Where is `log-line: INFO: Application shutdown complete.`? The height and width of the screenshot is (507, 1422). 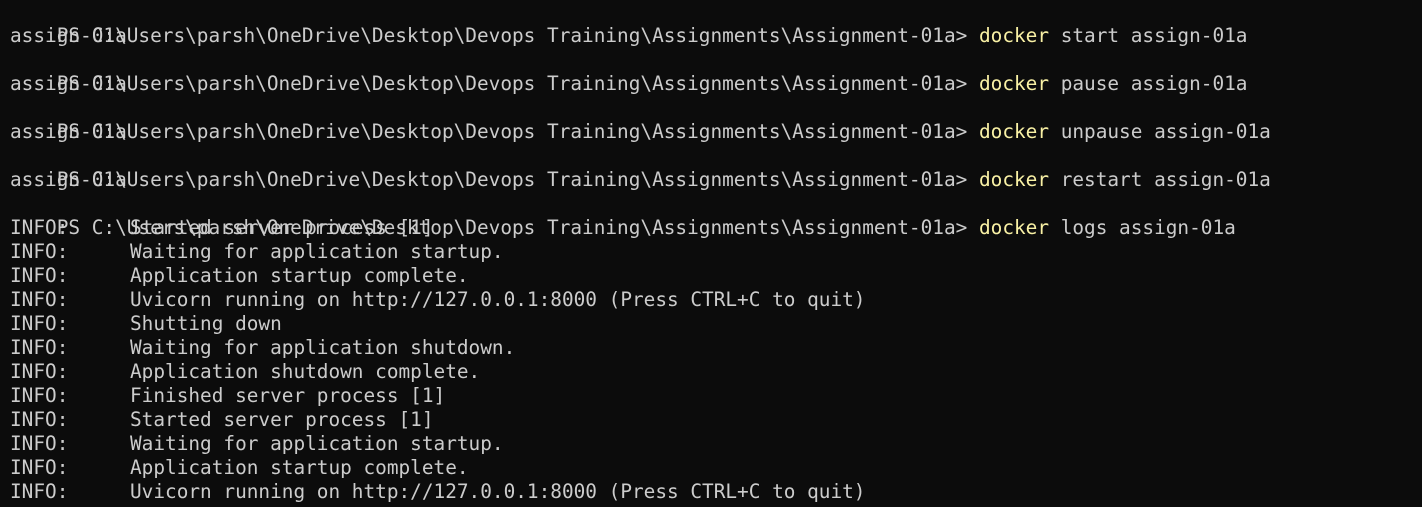
log-line: INFO: Application shutdown complete. is located at coordinates (716, 372).